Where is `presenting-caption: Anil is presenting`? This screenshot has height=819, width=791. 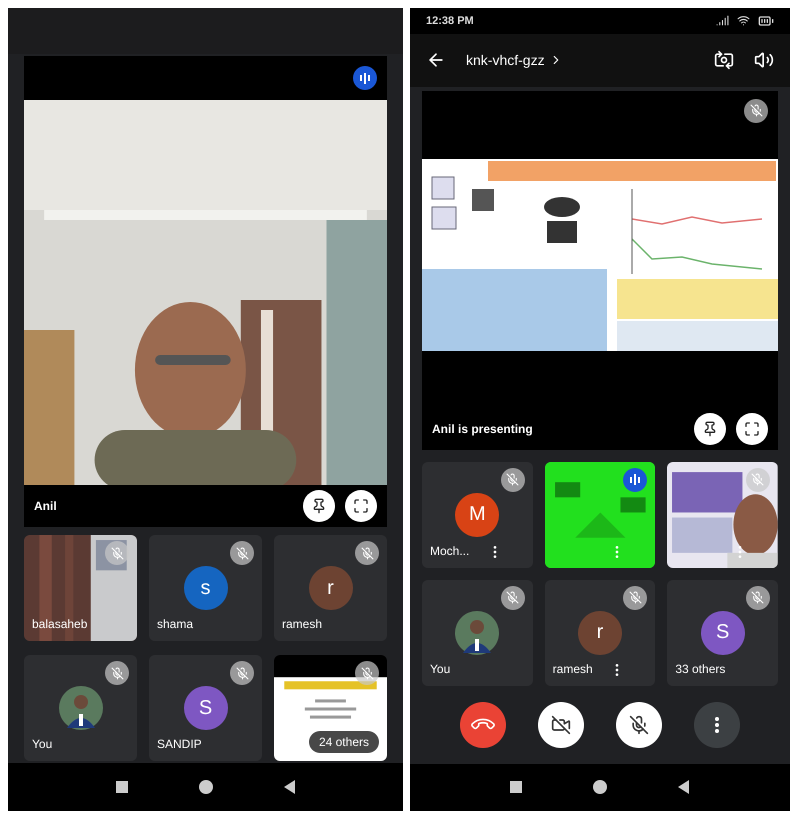 presenting-caption: Anil is presenting is located at coordinates (483, 429).